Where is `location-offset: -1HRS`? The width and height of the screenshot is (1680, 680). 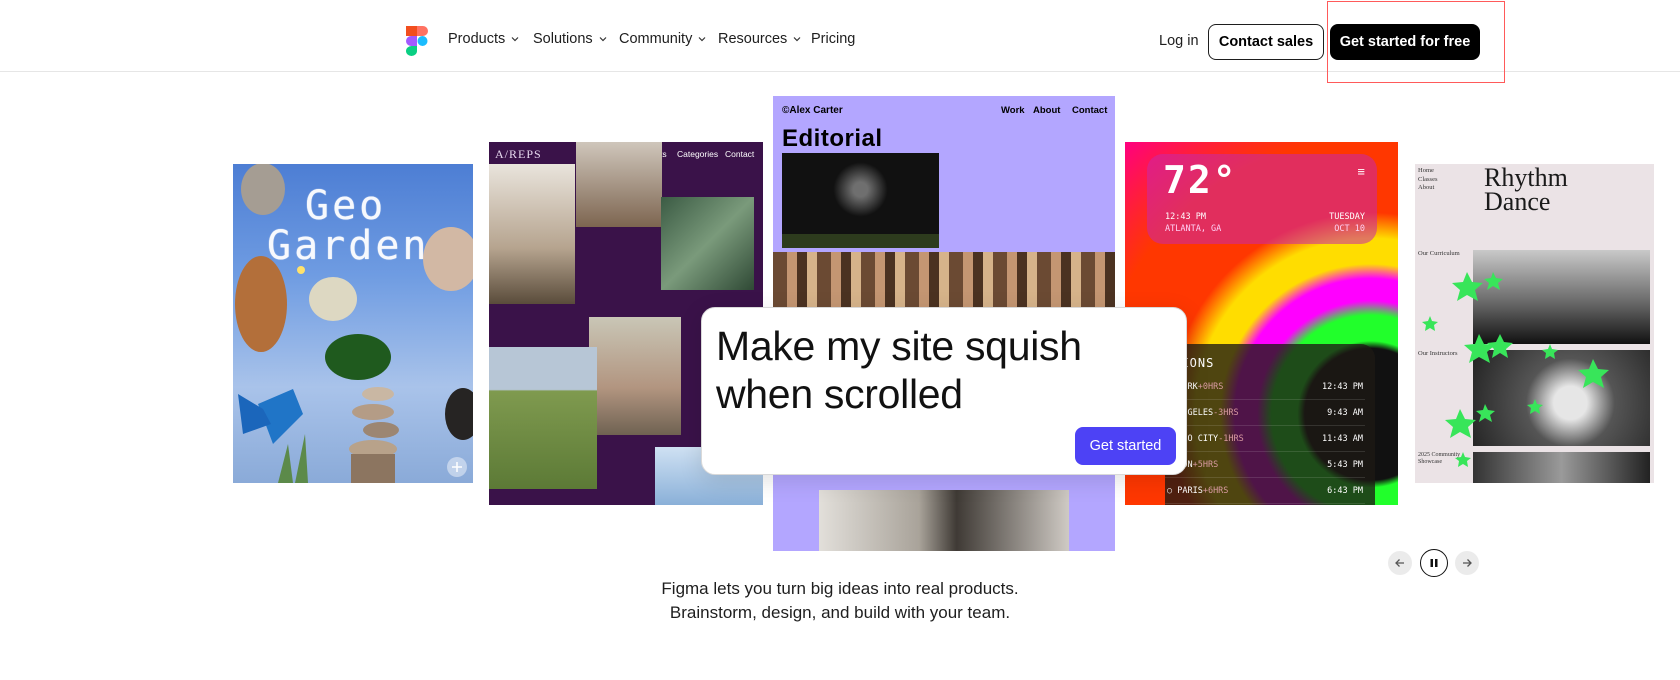 location-offset: -1HRS is located at coordinates (1231, 439).